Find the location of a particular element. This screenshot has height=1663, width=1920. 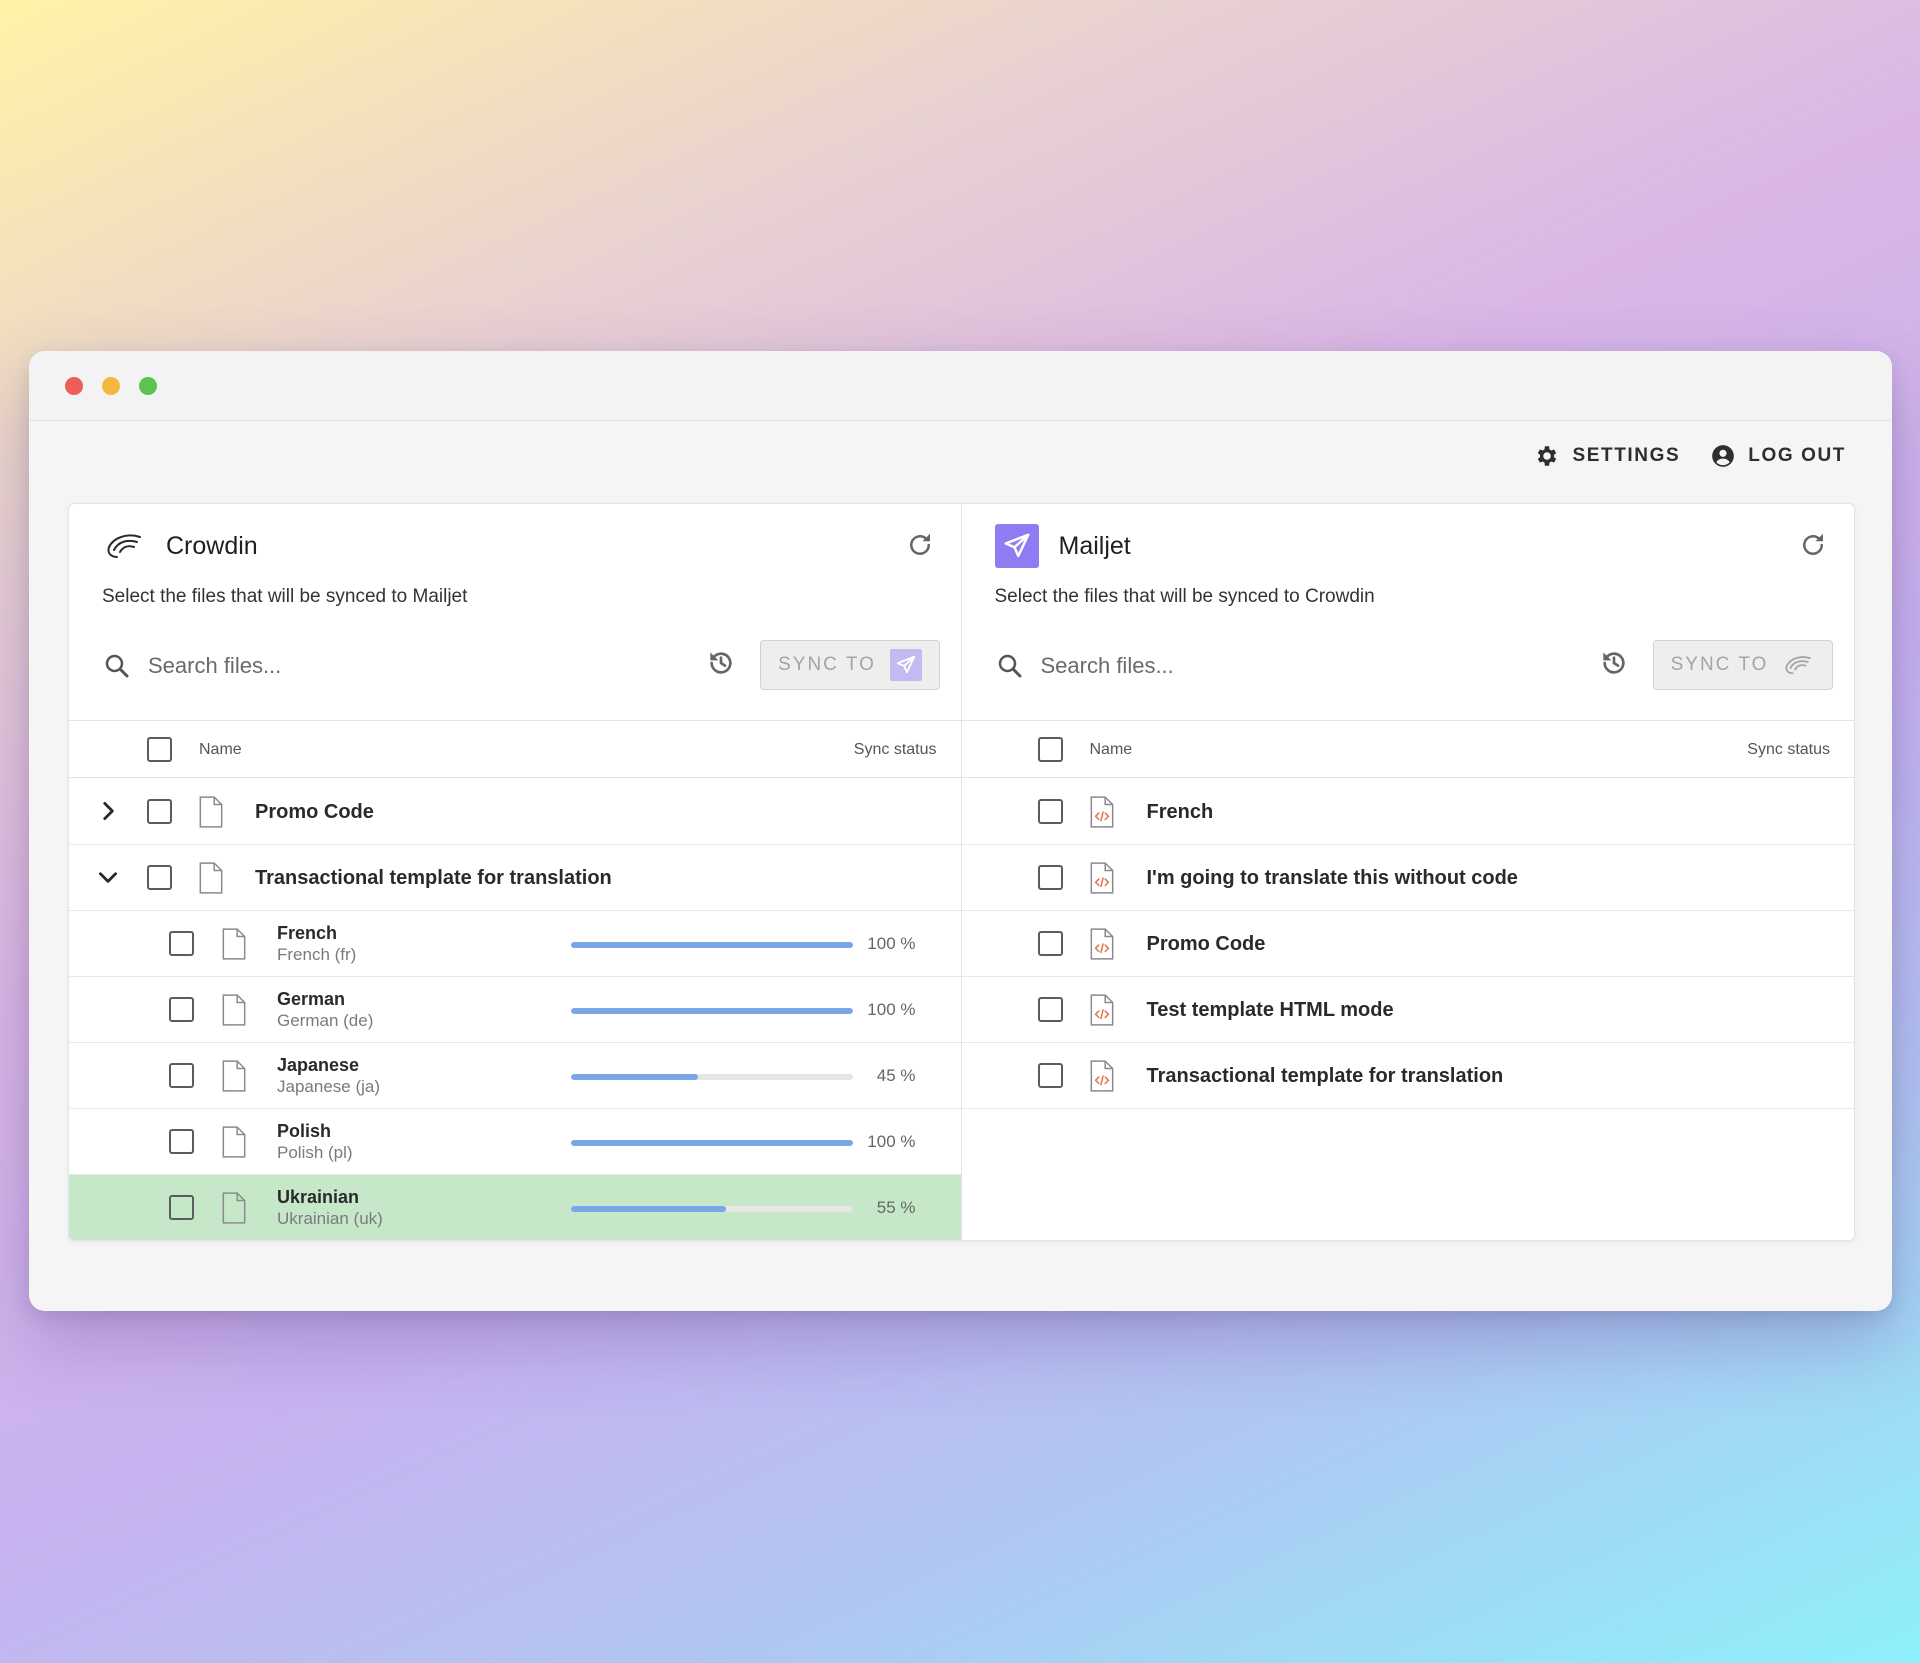

close-window-button is located at coordinates (74, 386).